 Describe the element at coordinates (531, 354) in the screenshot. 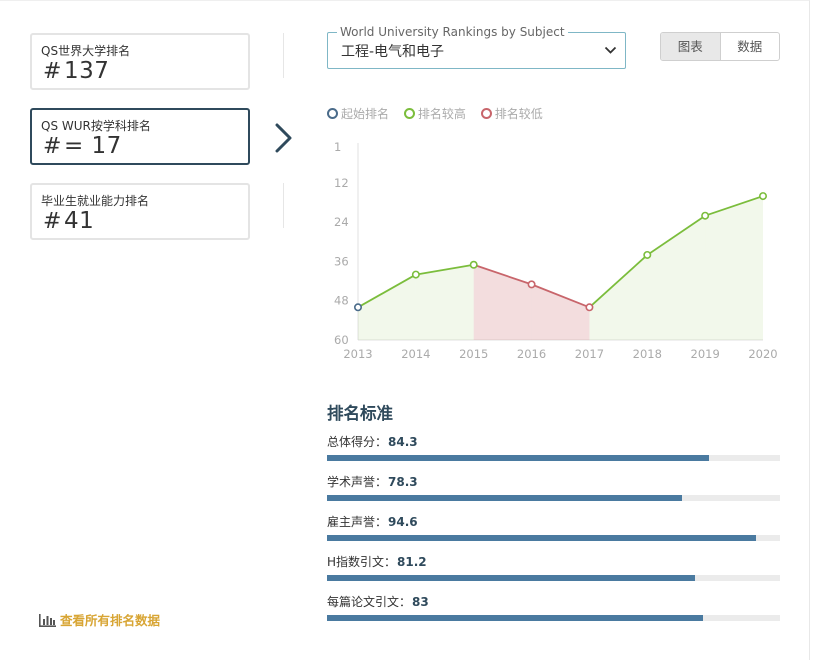

I see `x-tick-label: 2016` at that location.